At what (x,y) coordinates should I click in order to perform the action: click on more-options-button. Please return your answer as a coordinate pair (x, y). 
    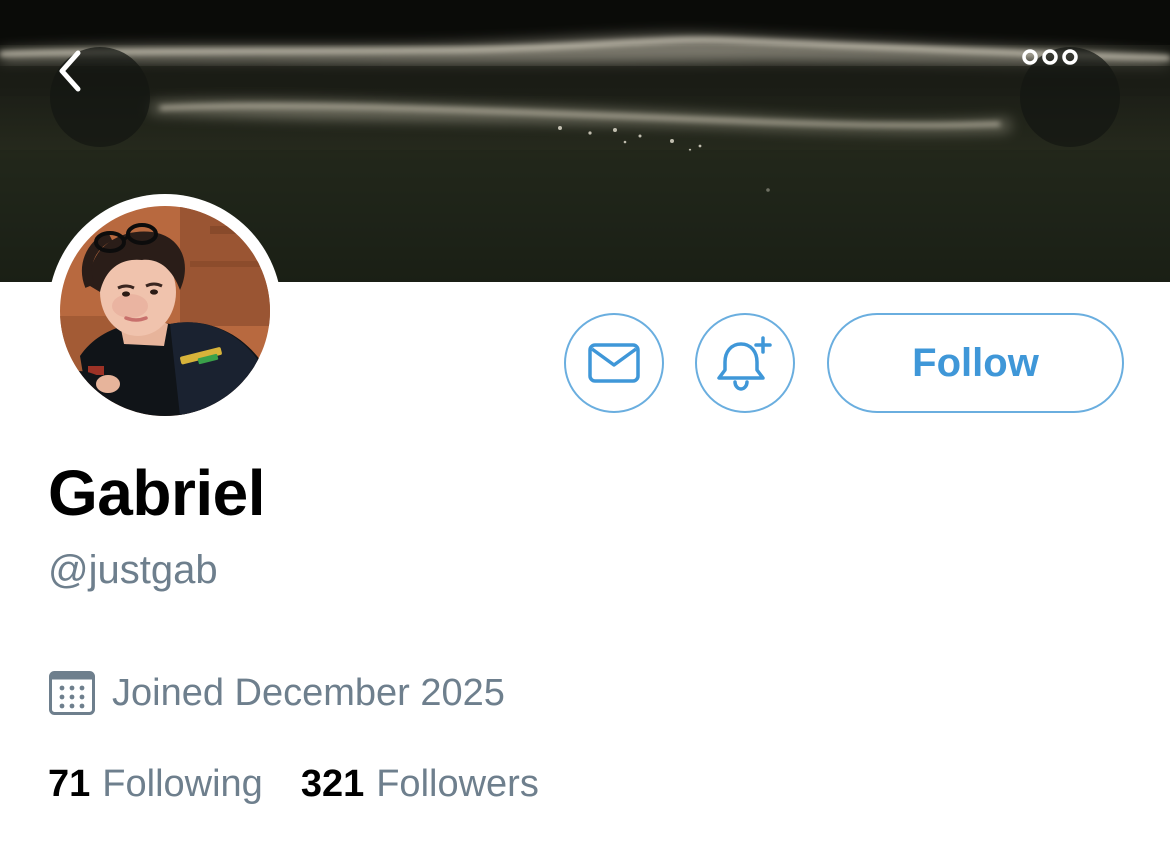
    Looking at the image, I should click on (1070, 97).